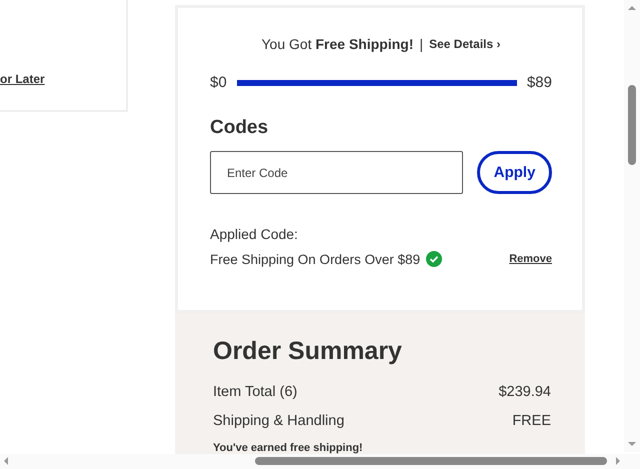 The image size is (640, 469). What do you see at coordinates (308, 351) in the screenshot?
I see `order-summary-heading: Order Summary` at bounding box center [308, 351].